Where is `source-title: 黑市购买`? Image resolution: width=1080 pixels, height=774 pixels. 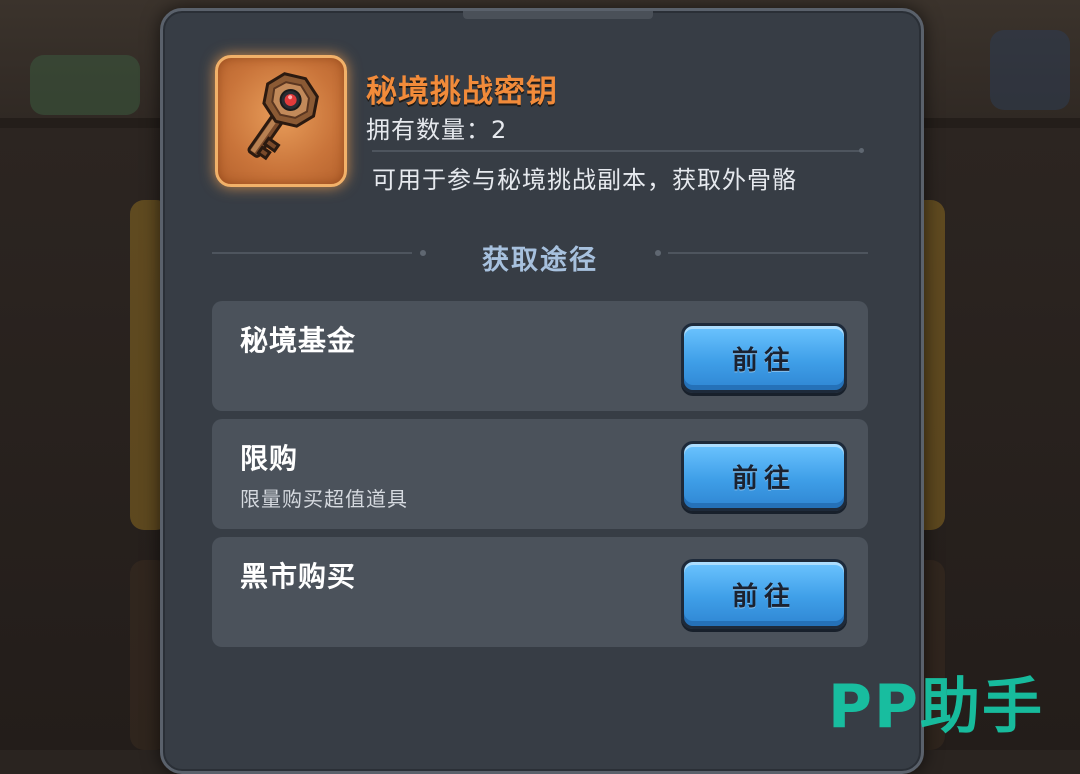 source-title: 黑市购买 is located at coordinates (298, 576).